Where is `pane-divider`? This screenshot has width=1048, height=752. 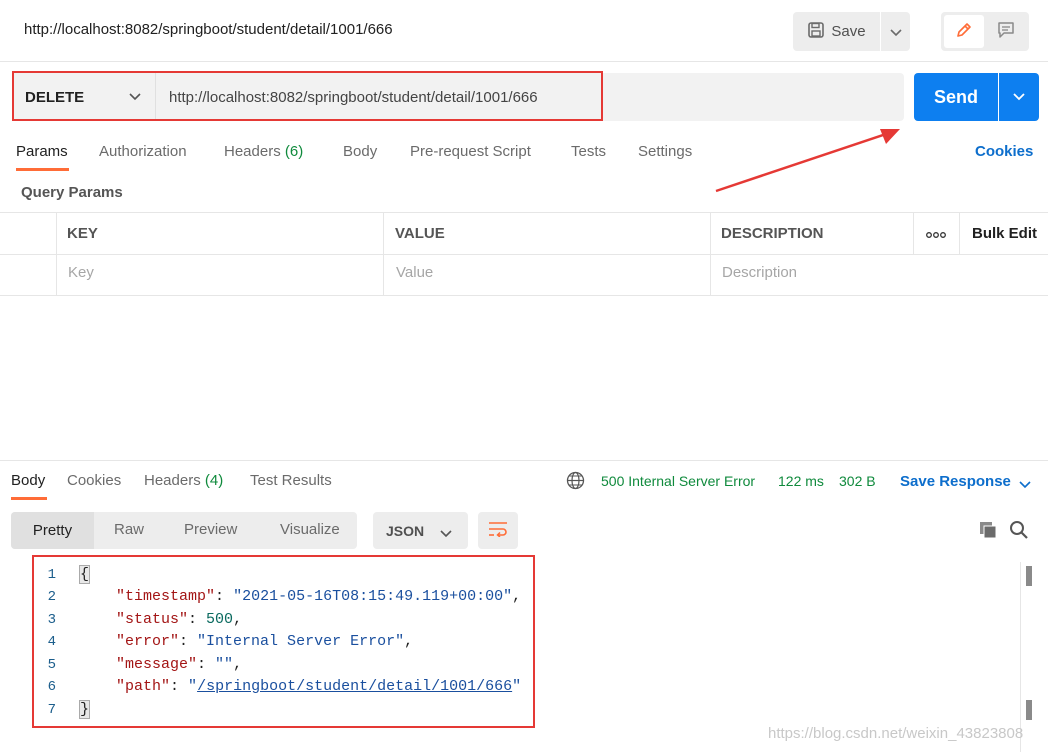 pane-divider is located at coordinates (524, 460).